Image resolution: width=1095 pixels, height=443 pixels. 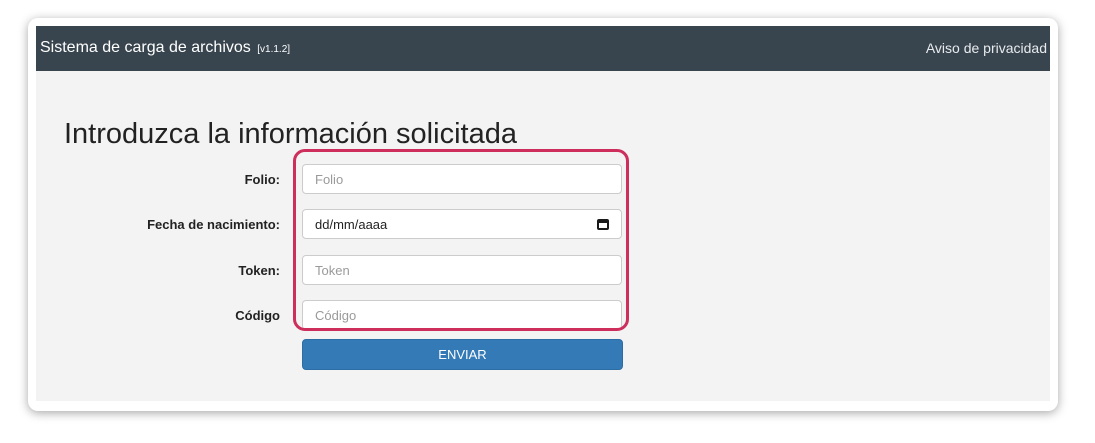 I want to click on app-title-text: Sistema de carga de archivos, so click(x=145, y=47).